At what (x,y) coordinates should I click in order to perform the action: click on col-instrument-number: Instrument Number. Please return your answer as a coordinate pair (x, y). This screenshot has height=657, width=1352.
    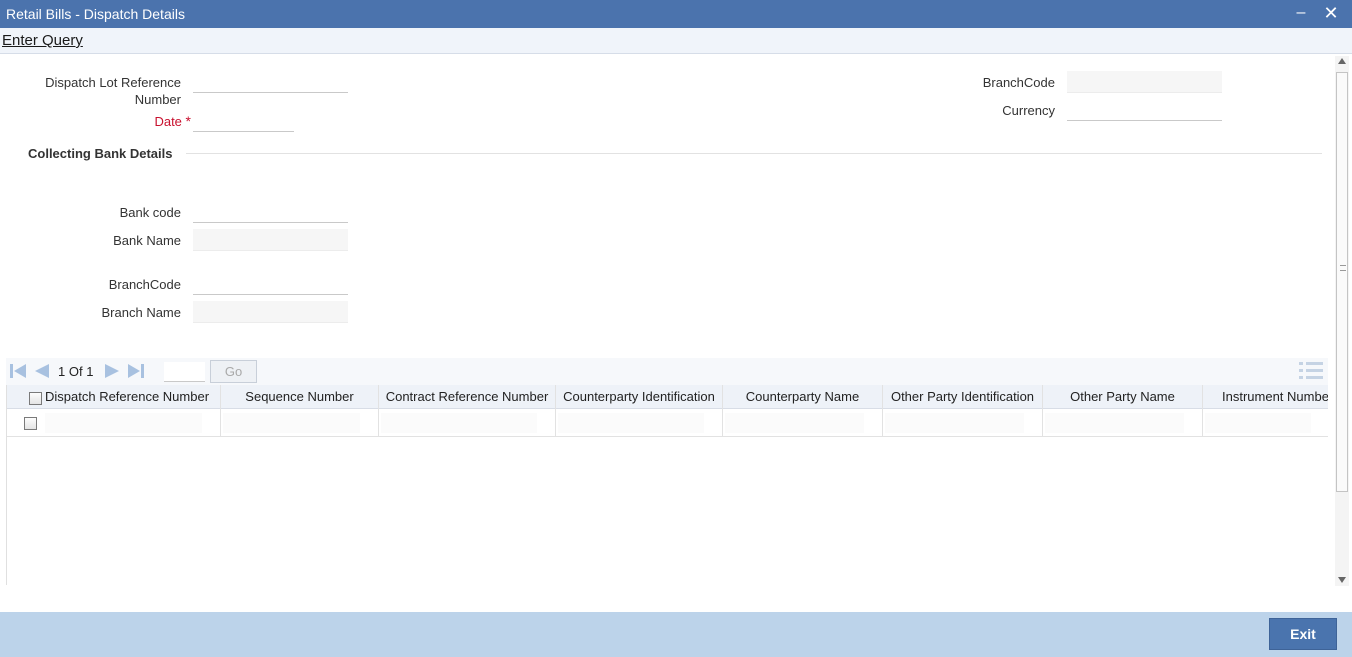
    Looking at the image, I should click on (1265, 397).